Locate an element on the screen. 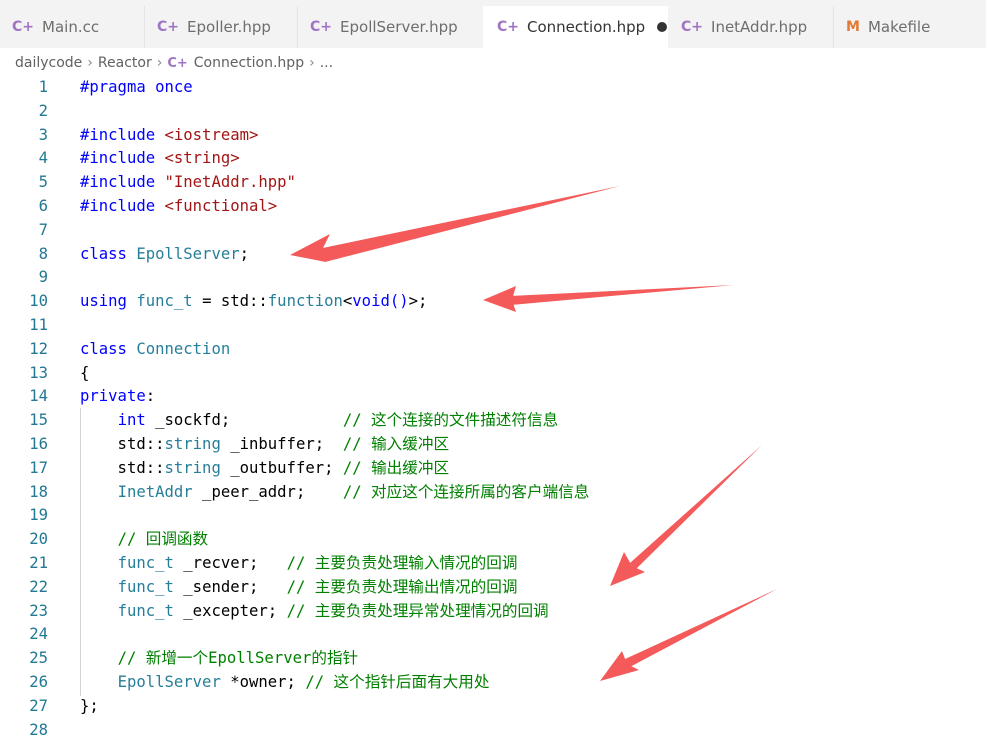  line-number: 28 is located at coordinates (38, 729).